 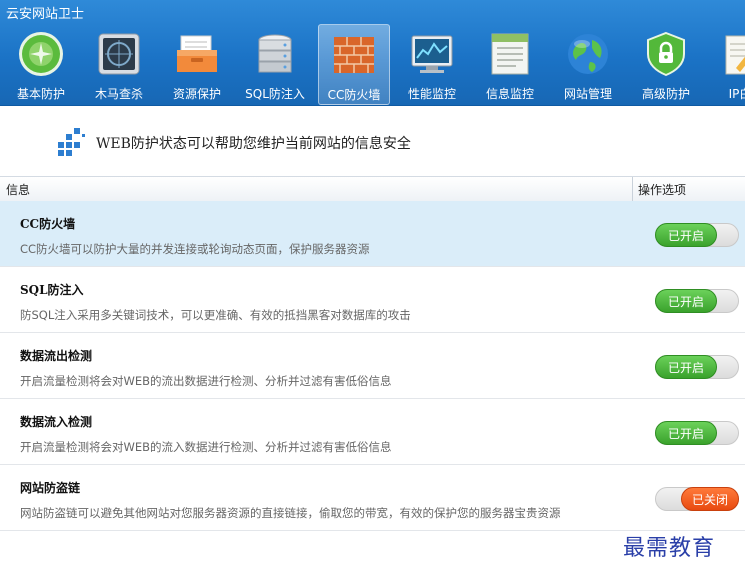 I want to click on item-title: 数据流入检测, so click(x=56, y=422).